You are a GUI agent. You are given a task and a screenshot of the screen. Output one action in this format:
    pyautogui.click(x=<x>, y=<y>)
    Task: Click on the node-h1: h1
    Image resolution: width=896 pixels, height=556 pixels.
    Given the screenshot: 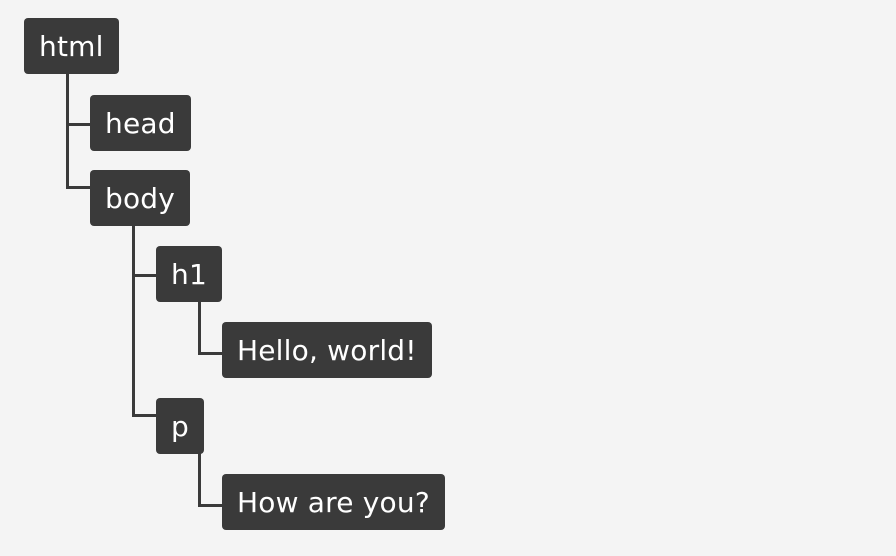 What is the action you would take?
    pyautogui.click(x=189, y=274)
    